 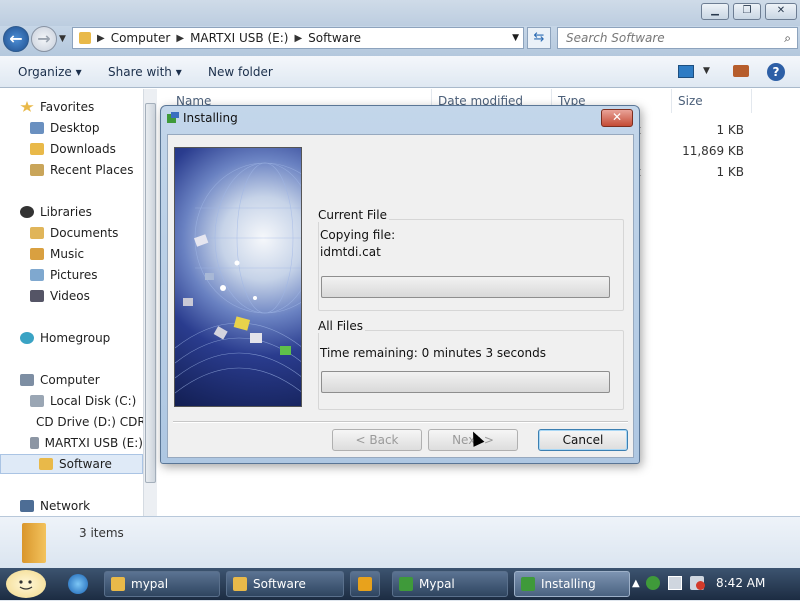 I want to click on help-icon: ?, so click(x=776, y=72).